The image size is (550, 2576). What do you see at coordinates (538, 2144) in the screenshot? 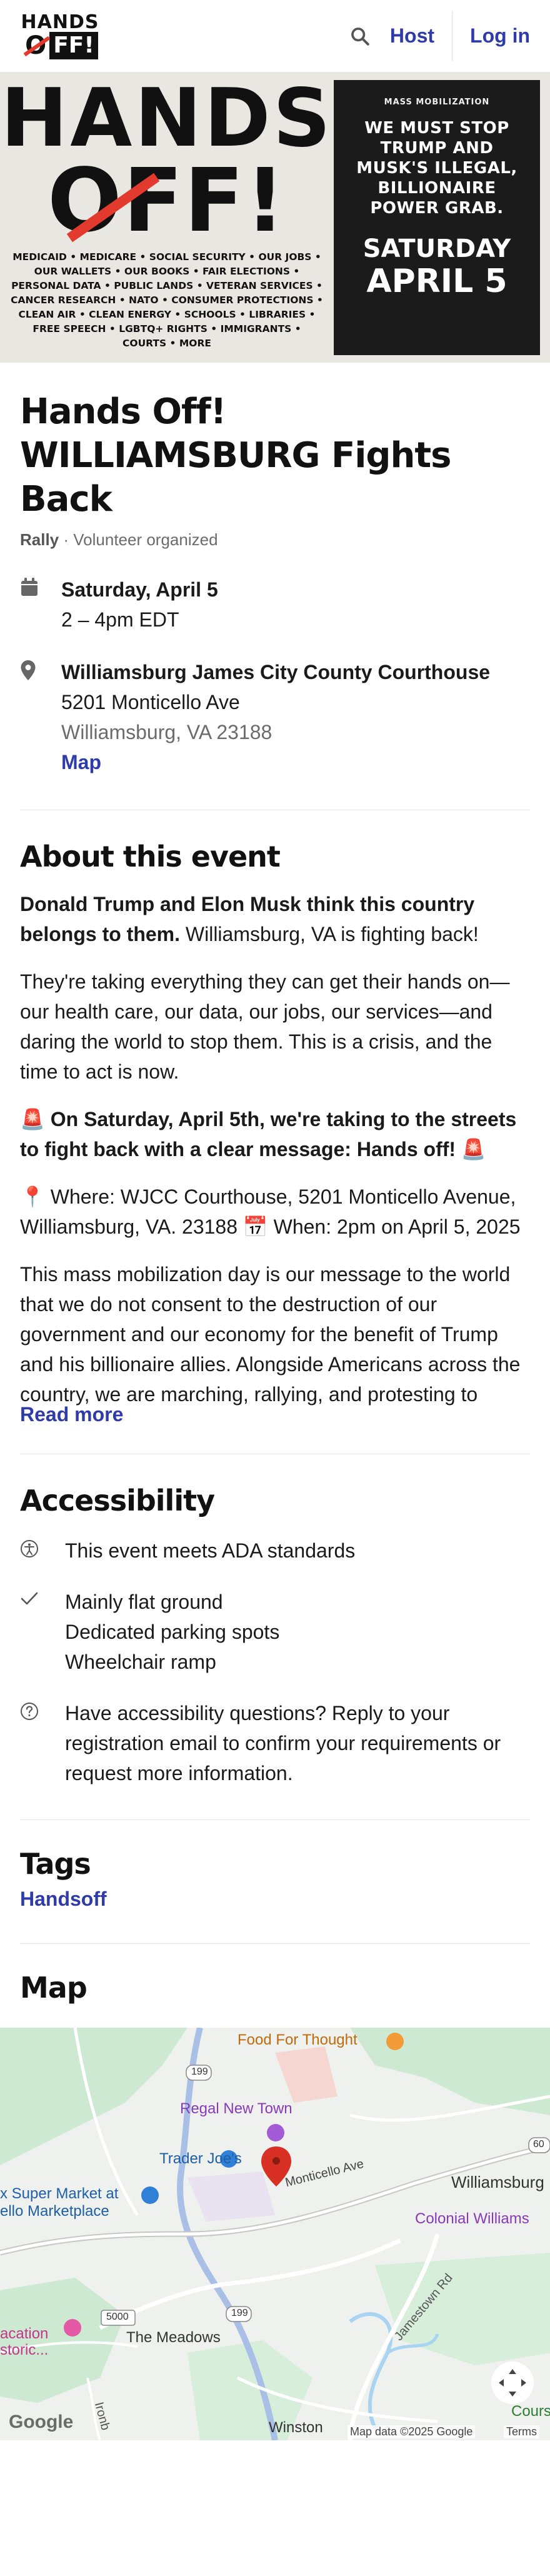
I see `route-shield-label: 60` at bounding box center [538, 2144].